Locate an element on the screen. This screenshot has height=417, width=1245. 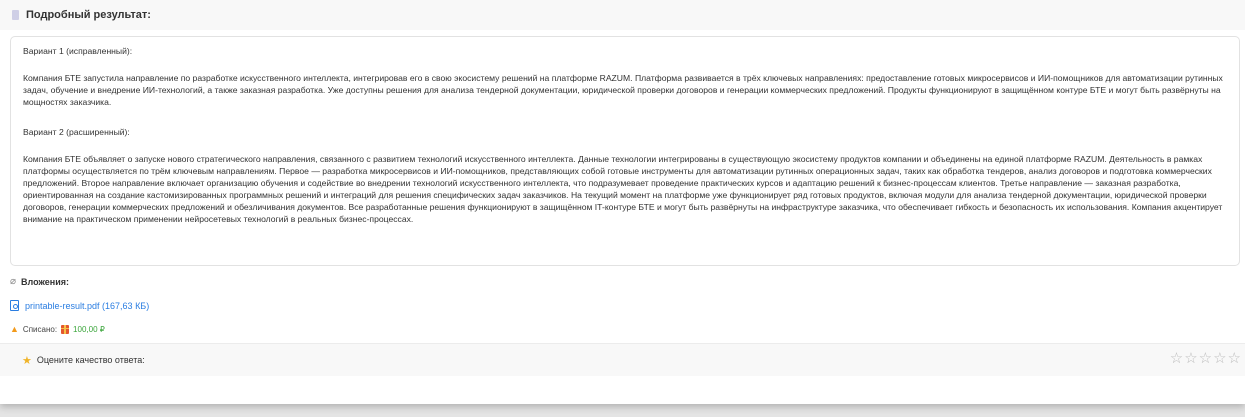
rating-stars: ☆ ☆ ☆ ☆ ☆ is located at coordinates (1205, 359).